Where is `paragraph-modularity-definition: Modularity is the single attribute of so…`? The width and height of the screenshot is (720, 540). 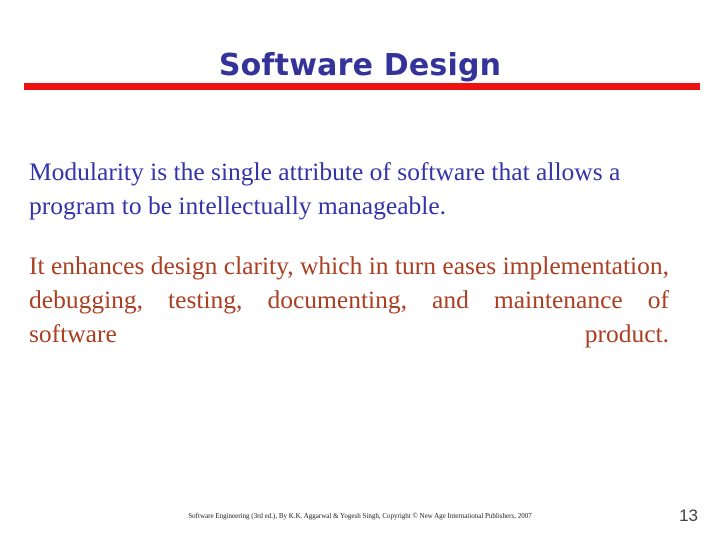 paragraph-modularity-definition: Modularity is the single attribute of so… is located at coordinates (325, 188).